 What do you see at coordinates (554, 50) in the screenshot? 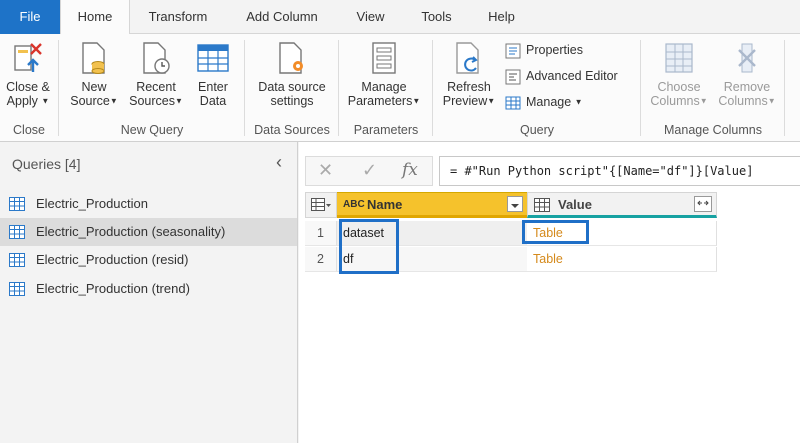
I see `properties-label: Properties` at bounding box center [554, 50].